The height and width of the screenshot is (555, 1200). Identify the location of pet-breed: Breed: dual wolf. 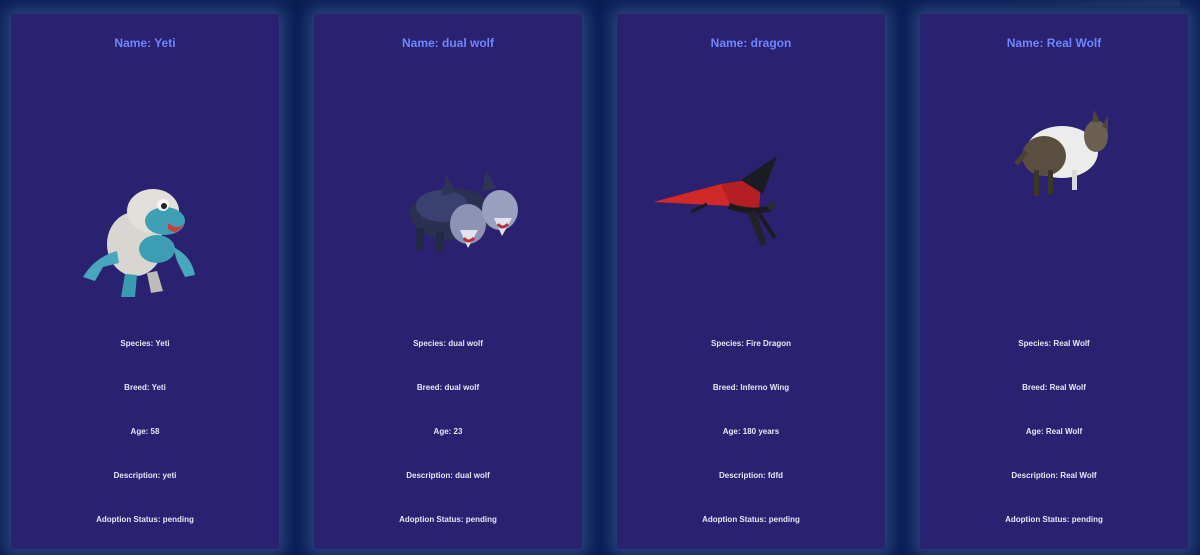
(448, 387).